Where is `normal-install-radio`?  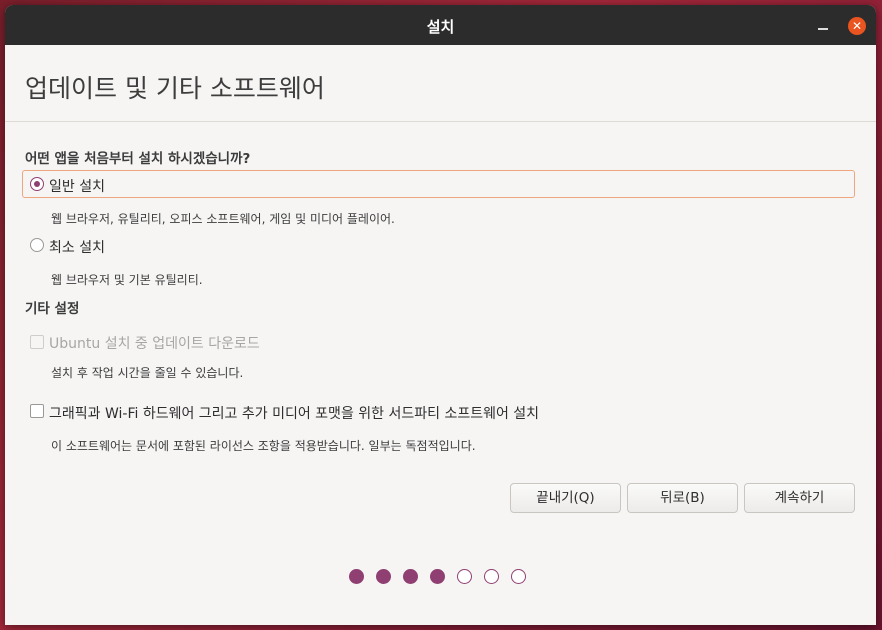
normal-install-radio is located at coordinates (37, 184).